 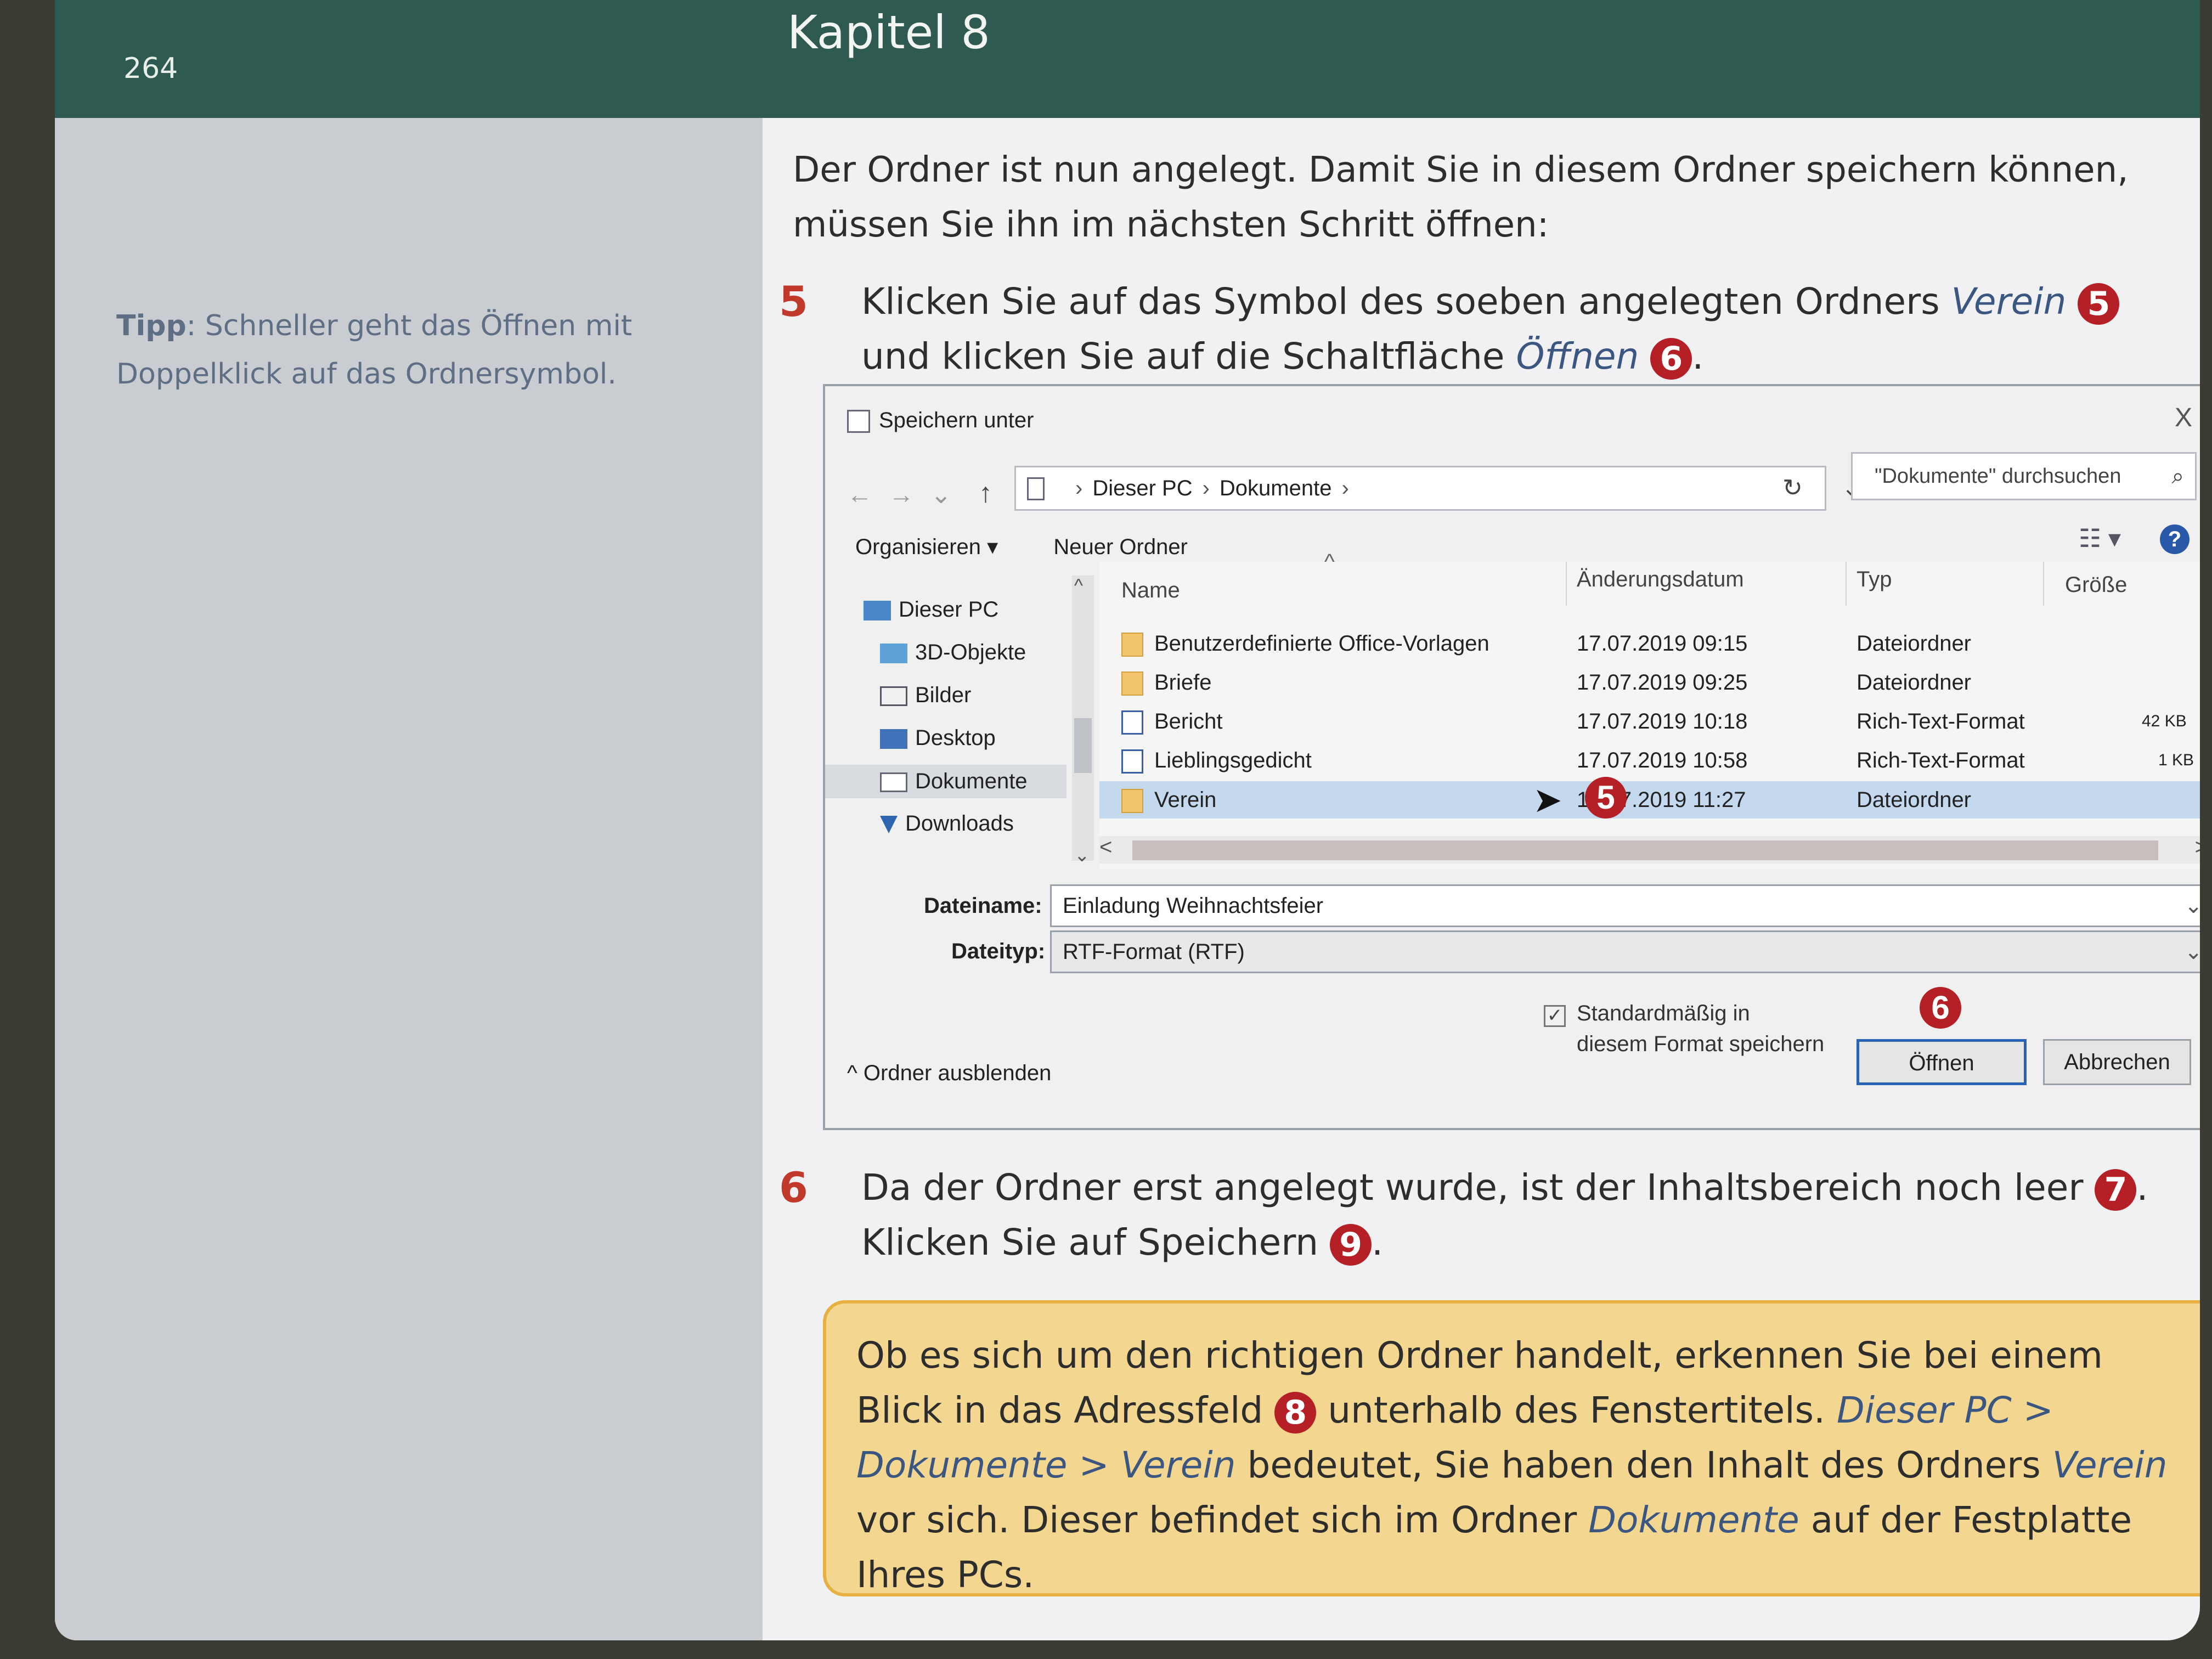 What do you see at coordinates (2009, 301) in the screenshot?
I see `step-em: Verein` at bounding box center [2009, 301].